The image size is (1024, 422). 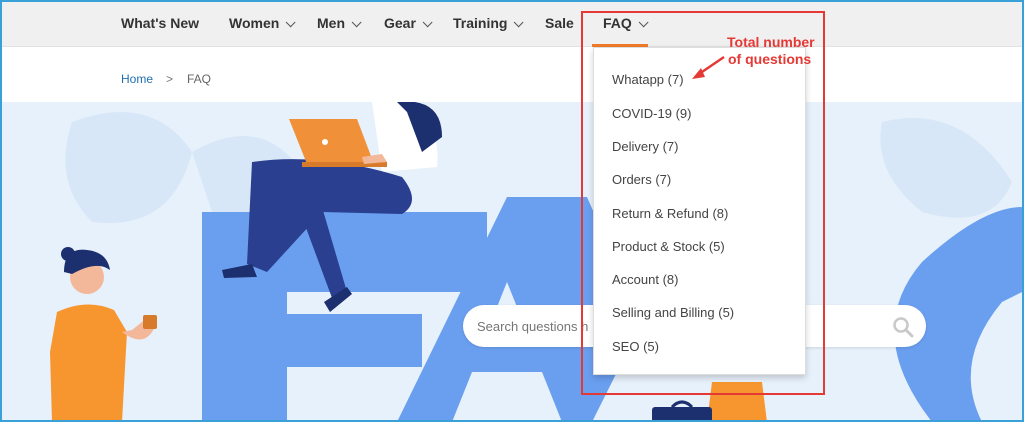 I want to click on nav-item-women: Women, so click(x=262, y=23).